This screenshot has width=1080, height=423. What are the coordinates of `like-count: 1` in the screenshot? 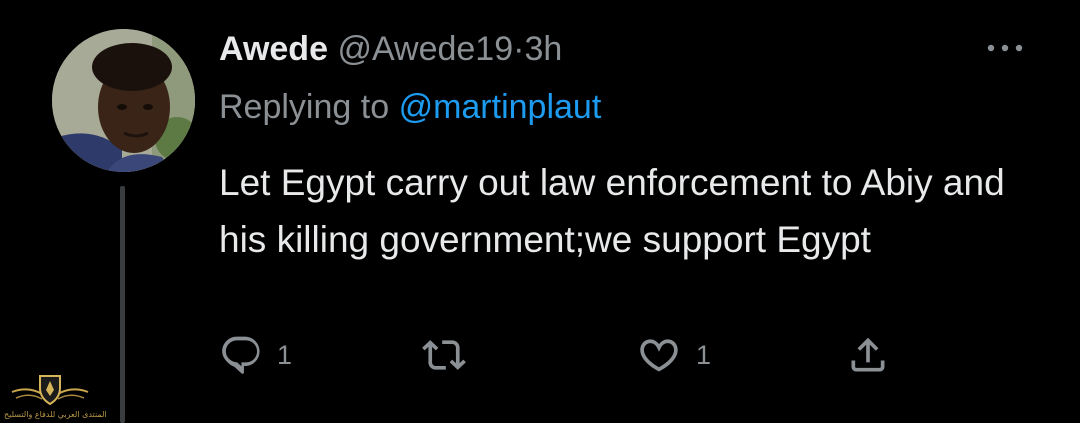 It's located at (704, 354).